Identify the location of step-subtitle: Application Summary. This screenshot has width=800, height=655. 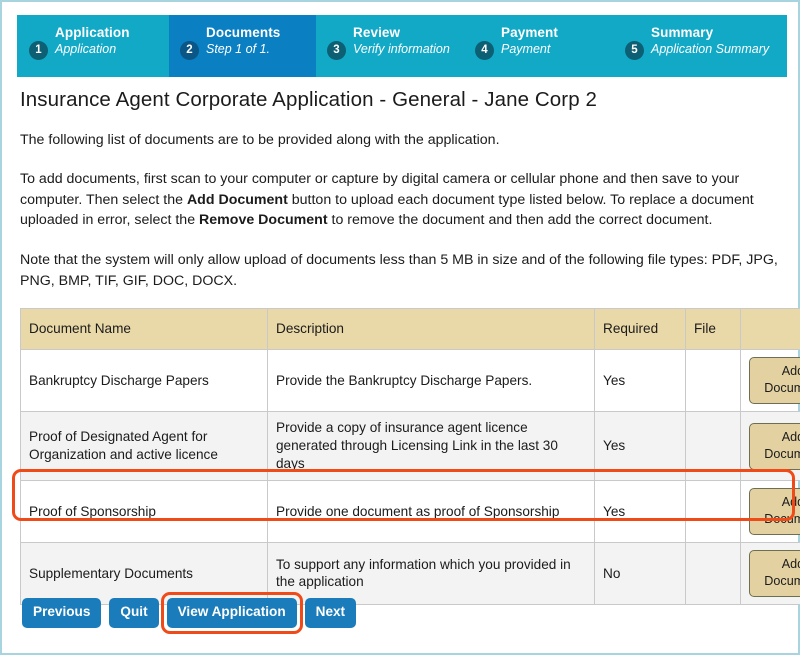
(710, 48).